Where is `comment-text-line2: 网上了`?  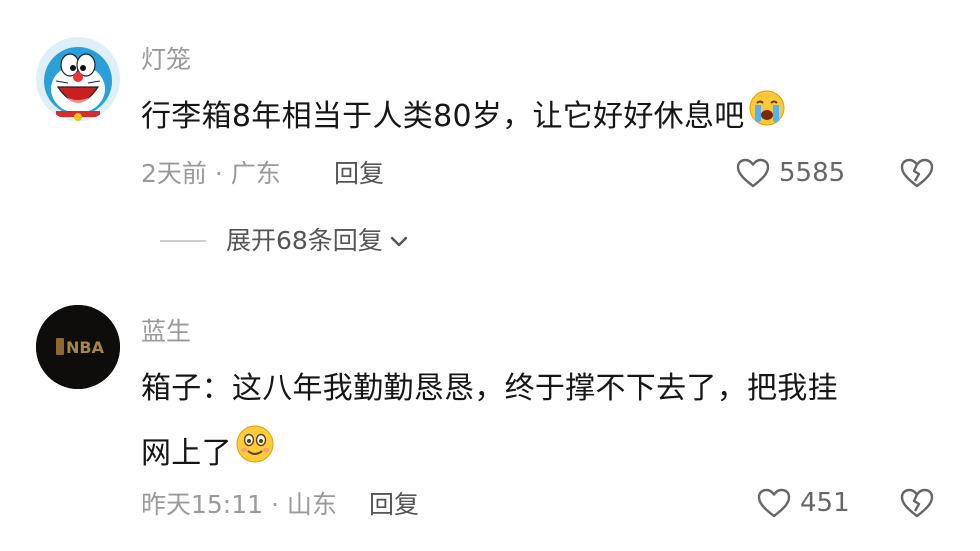
comment-text-line2: 网上了 is located at coordinates (186, 453).